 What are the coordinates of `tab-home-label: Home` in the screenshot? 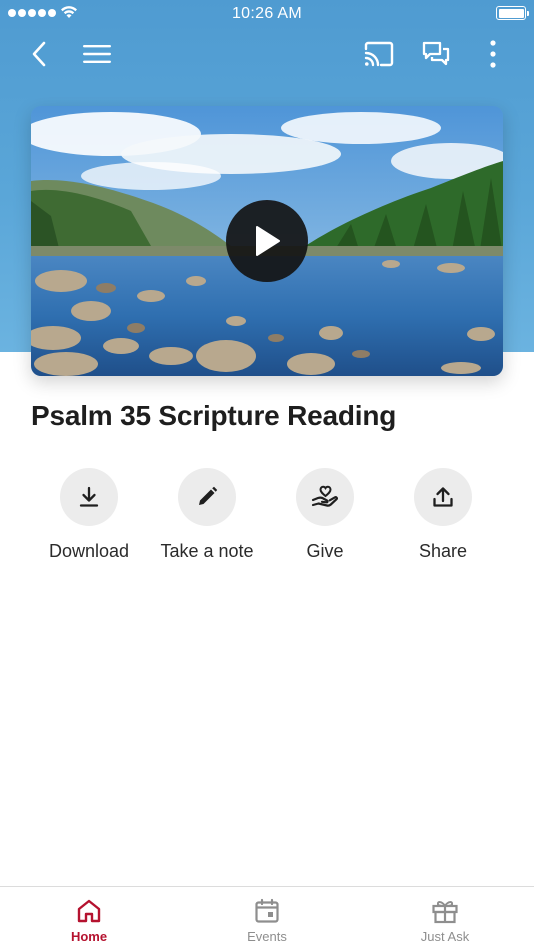 It's located at (89, 936).